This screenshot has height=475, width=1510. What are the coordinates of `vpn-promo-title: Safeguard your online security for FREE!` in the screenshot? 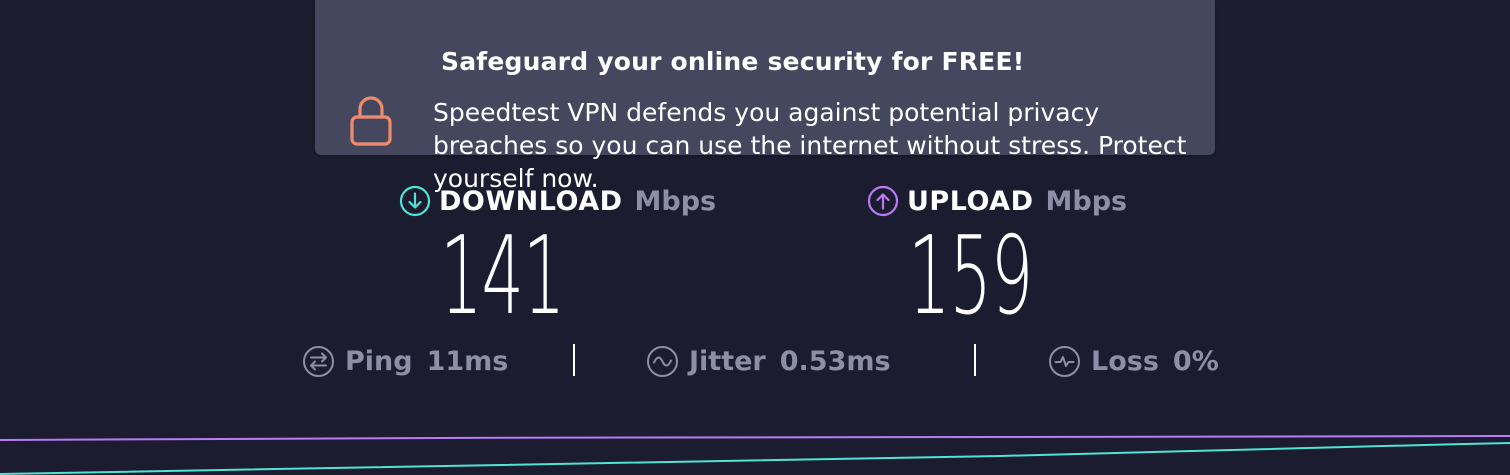 It's located at (733, 61).